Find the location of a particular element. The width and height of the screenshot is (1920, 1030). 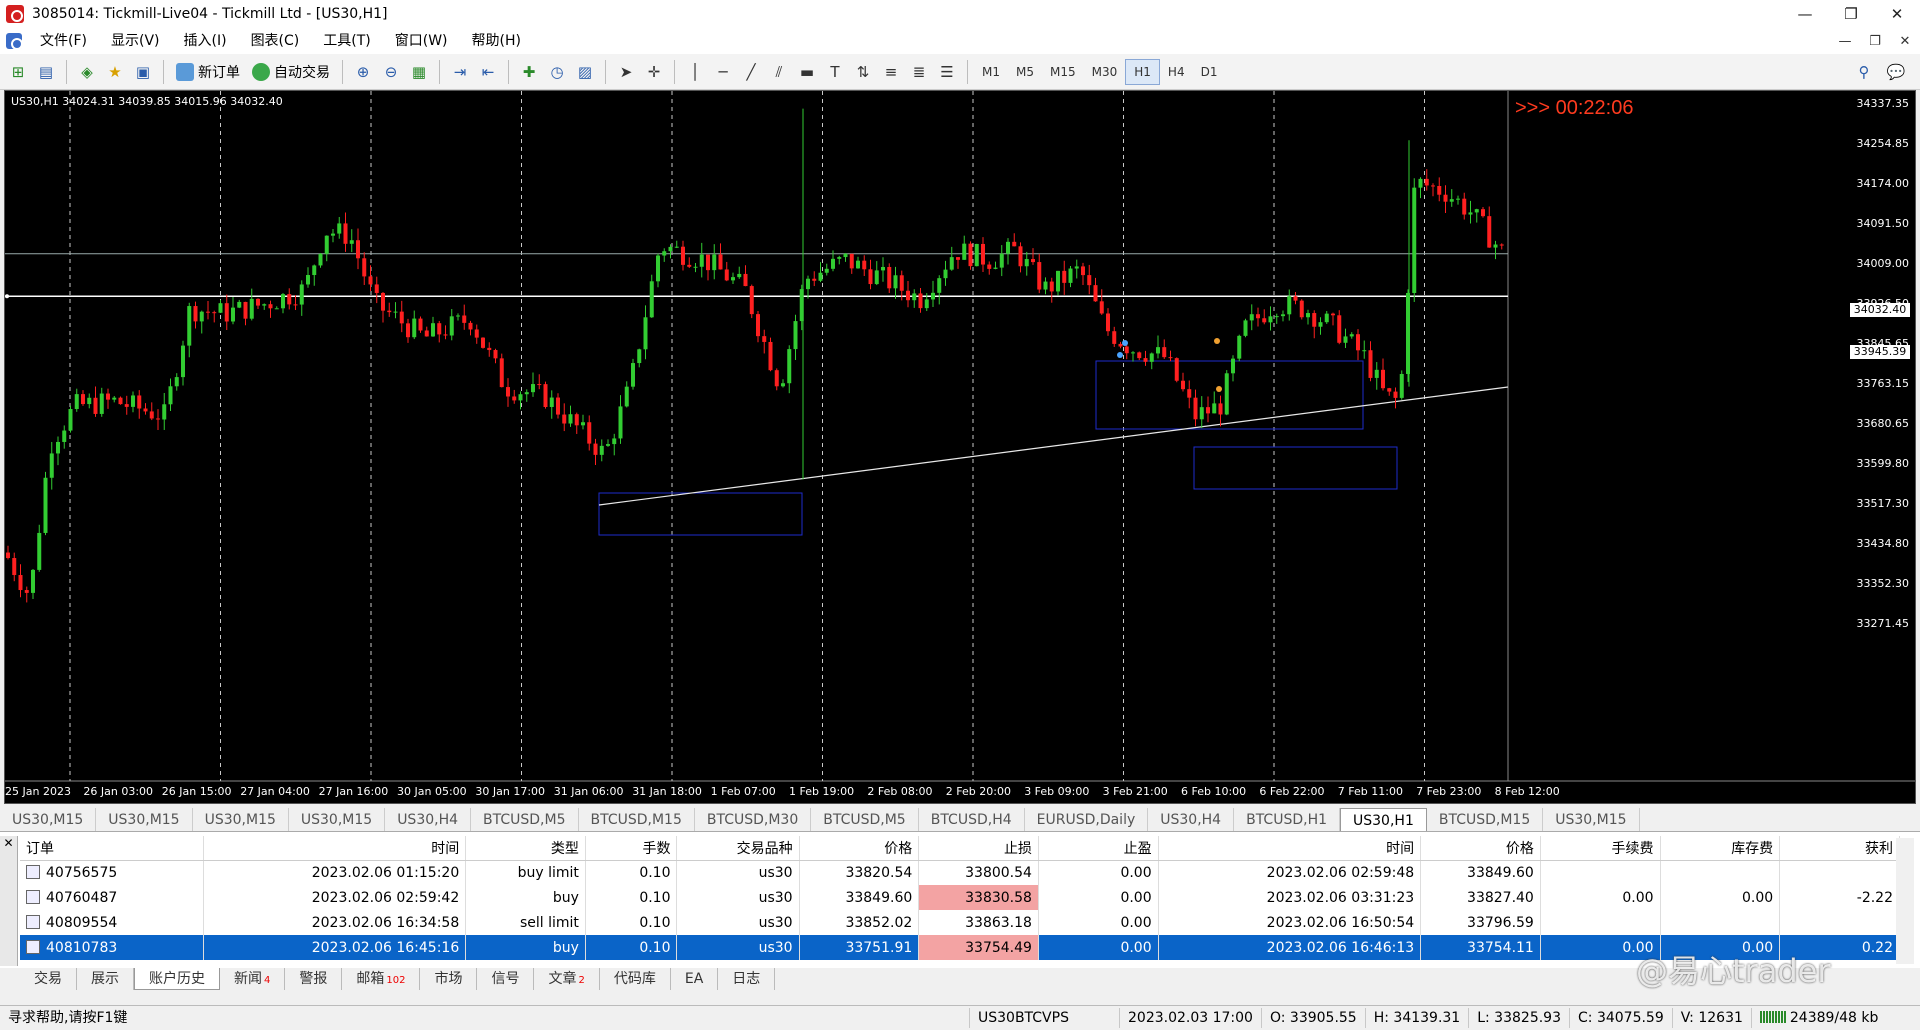

auto-trading-button: 自动交易 is located at coordinates (291, 72).